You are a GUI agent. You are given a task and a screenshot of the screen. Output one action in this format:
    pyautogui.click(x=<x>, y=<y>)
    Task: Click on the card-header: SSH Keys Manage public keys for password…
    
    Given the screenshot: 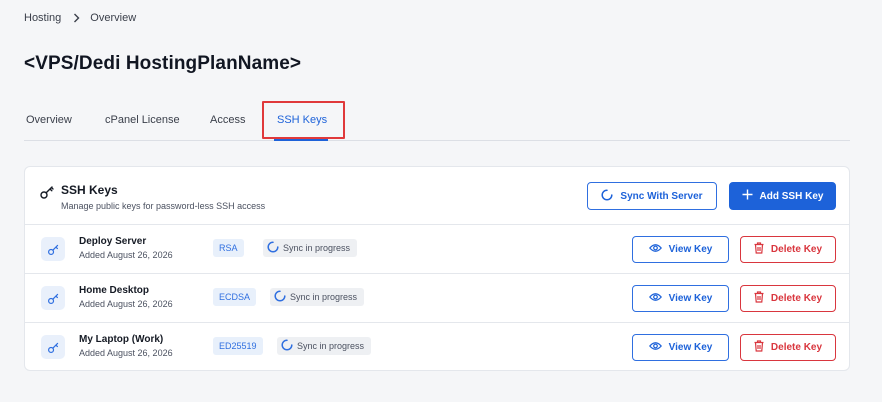 What is the action you would take?
    pyautogui.click(x=437, y=196)
    